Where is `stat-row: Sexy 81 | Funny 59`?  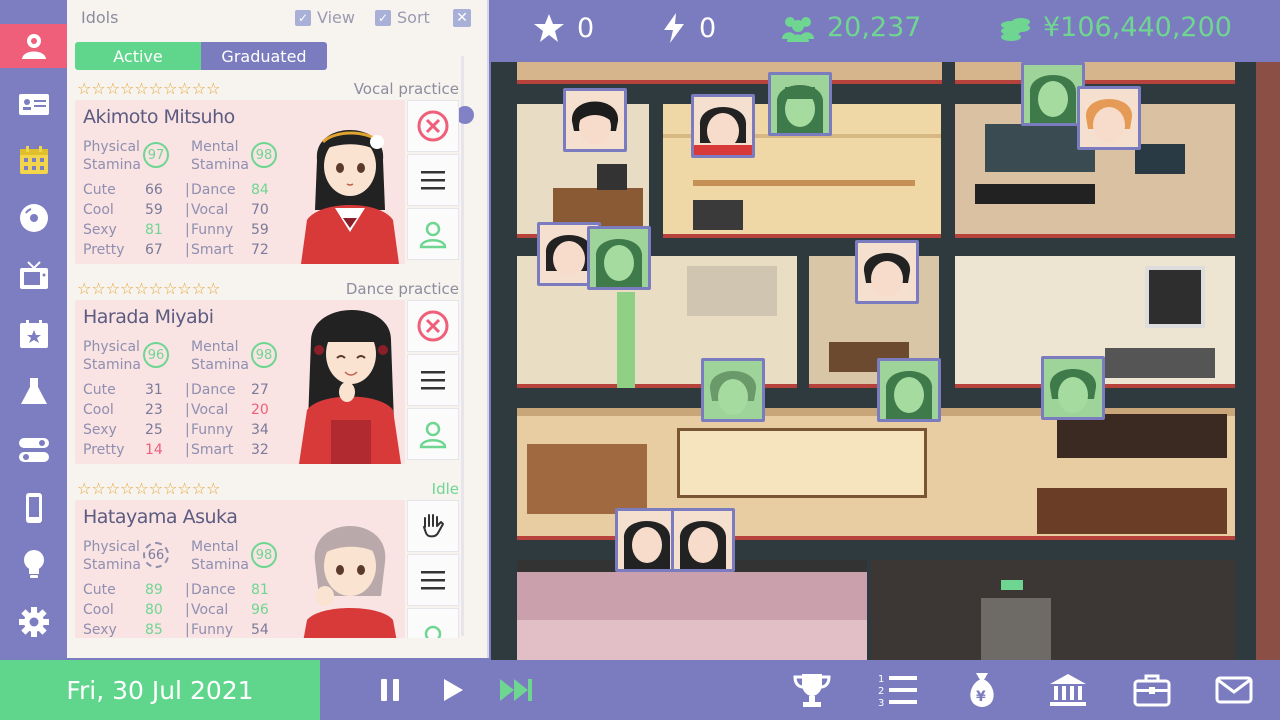
stat-row: Sexy 81 | Funny 59 is located at coordinates (176, 230).